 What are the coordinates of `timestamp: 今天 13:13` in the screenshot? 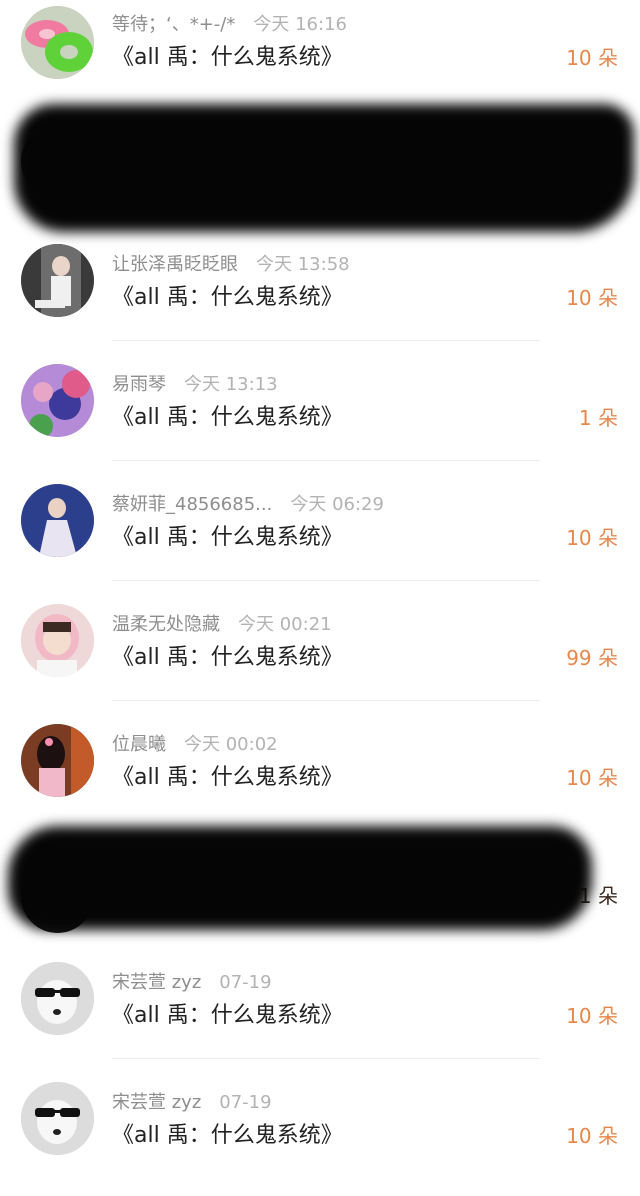 It's located at (231, 384).